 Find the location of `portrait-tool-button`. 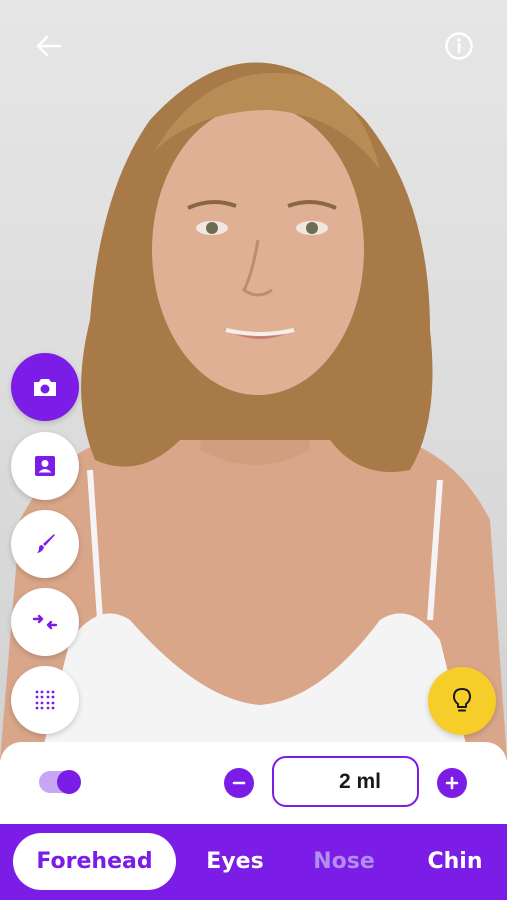

portrait-tool-button is located at coordinates (45, 466).